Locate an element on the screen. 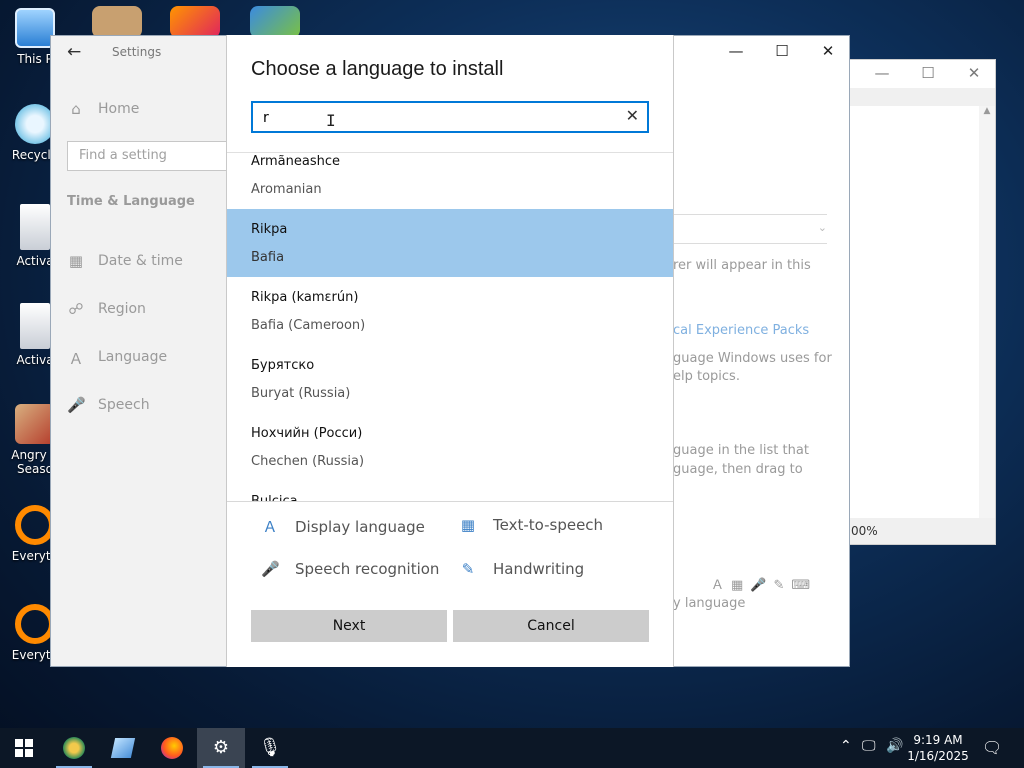 Image resolution: width=1024 pixels, height=768 pixels. nav-home-label: Home is located at coordinates (119, 109).